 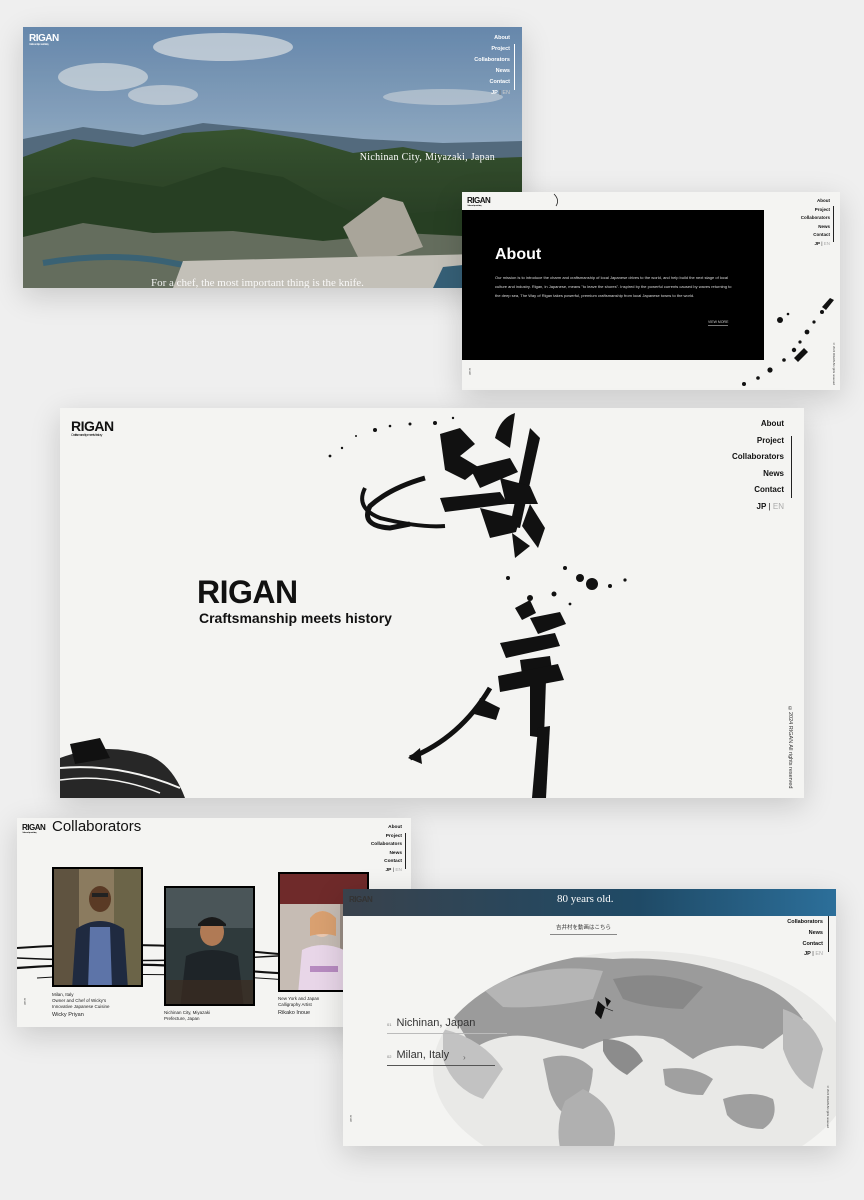 What do you see at coordinates (464, 1057) in the screenshot?
I see `arrow-icon: ›` at bounding box center [464, 1057].